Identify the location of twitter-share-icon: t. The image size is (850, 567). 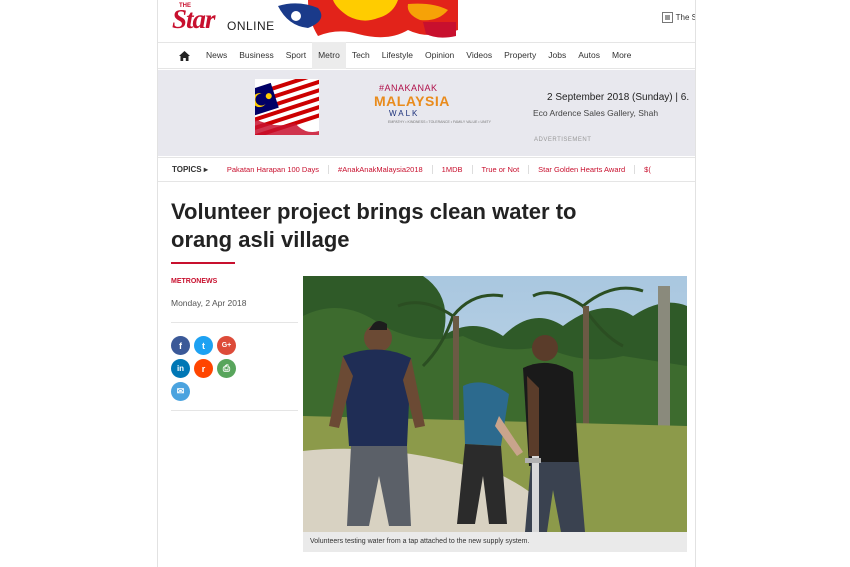
(203, 345).